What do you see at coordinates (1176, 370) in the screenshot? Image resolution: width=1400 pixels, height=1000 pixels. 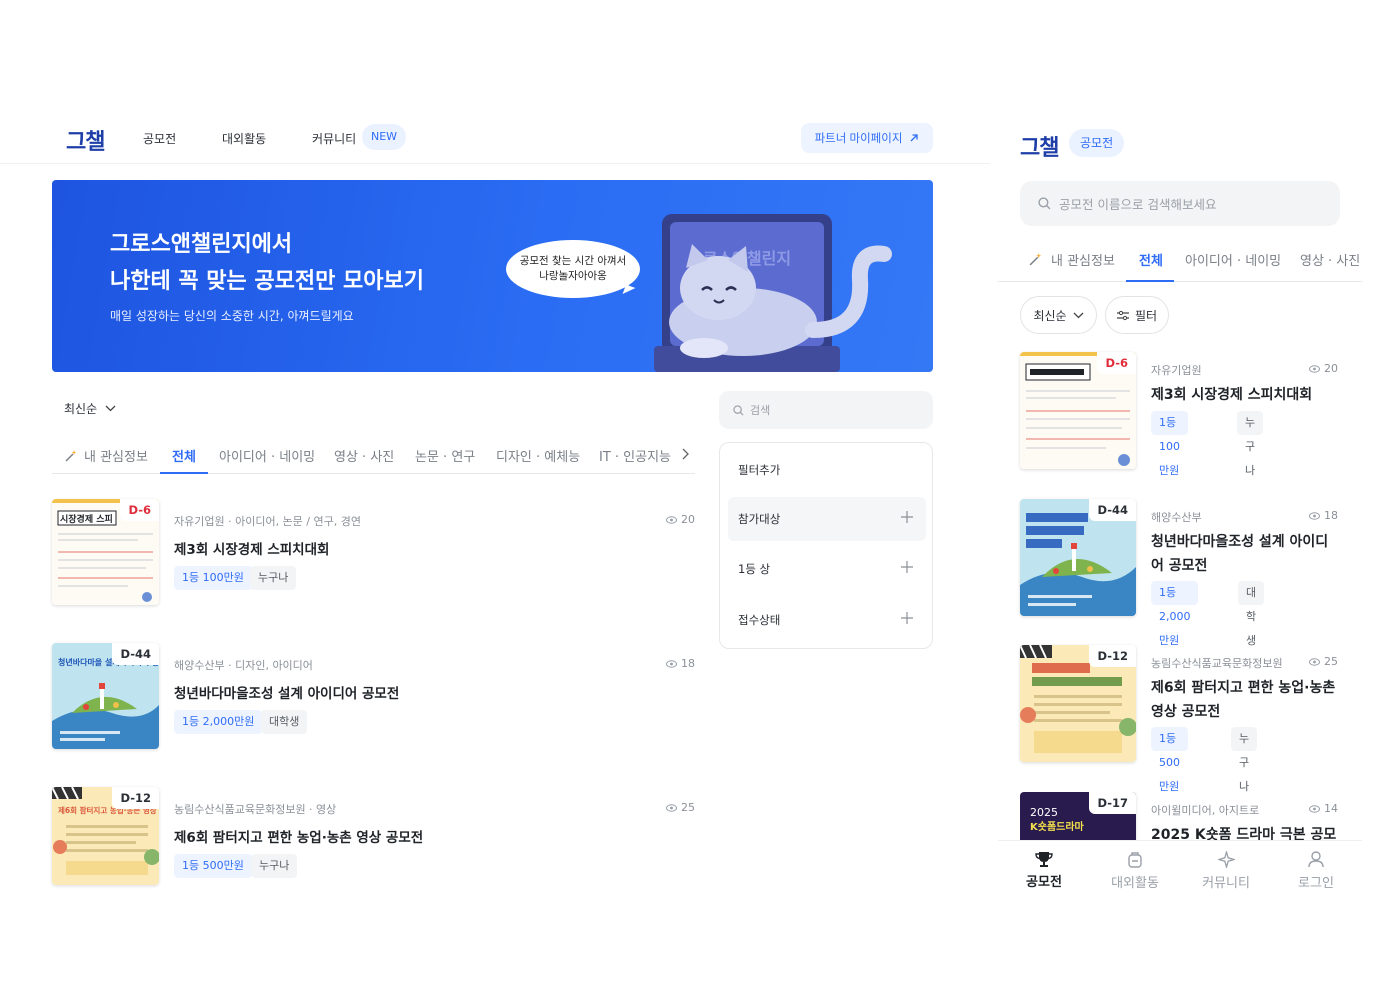 I see `contest-organizer: 자유기업원` at bounding box center [1176, 370].